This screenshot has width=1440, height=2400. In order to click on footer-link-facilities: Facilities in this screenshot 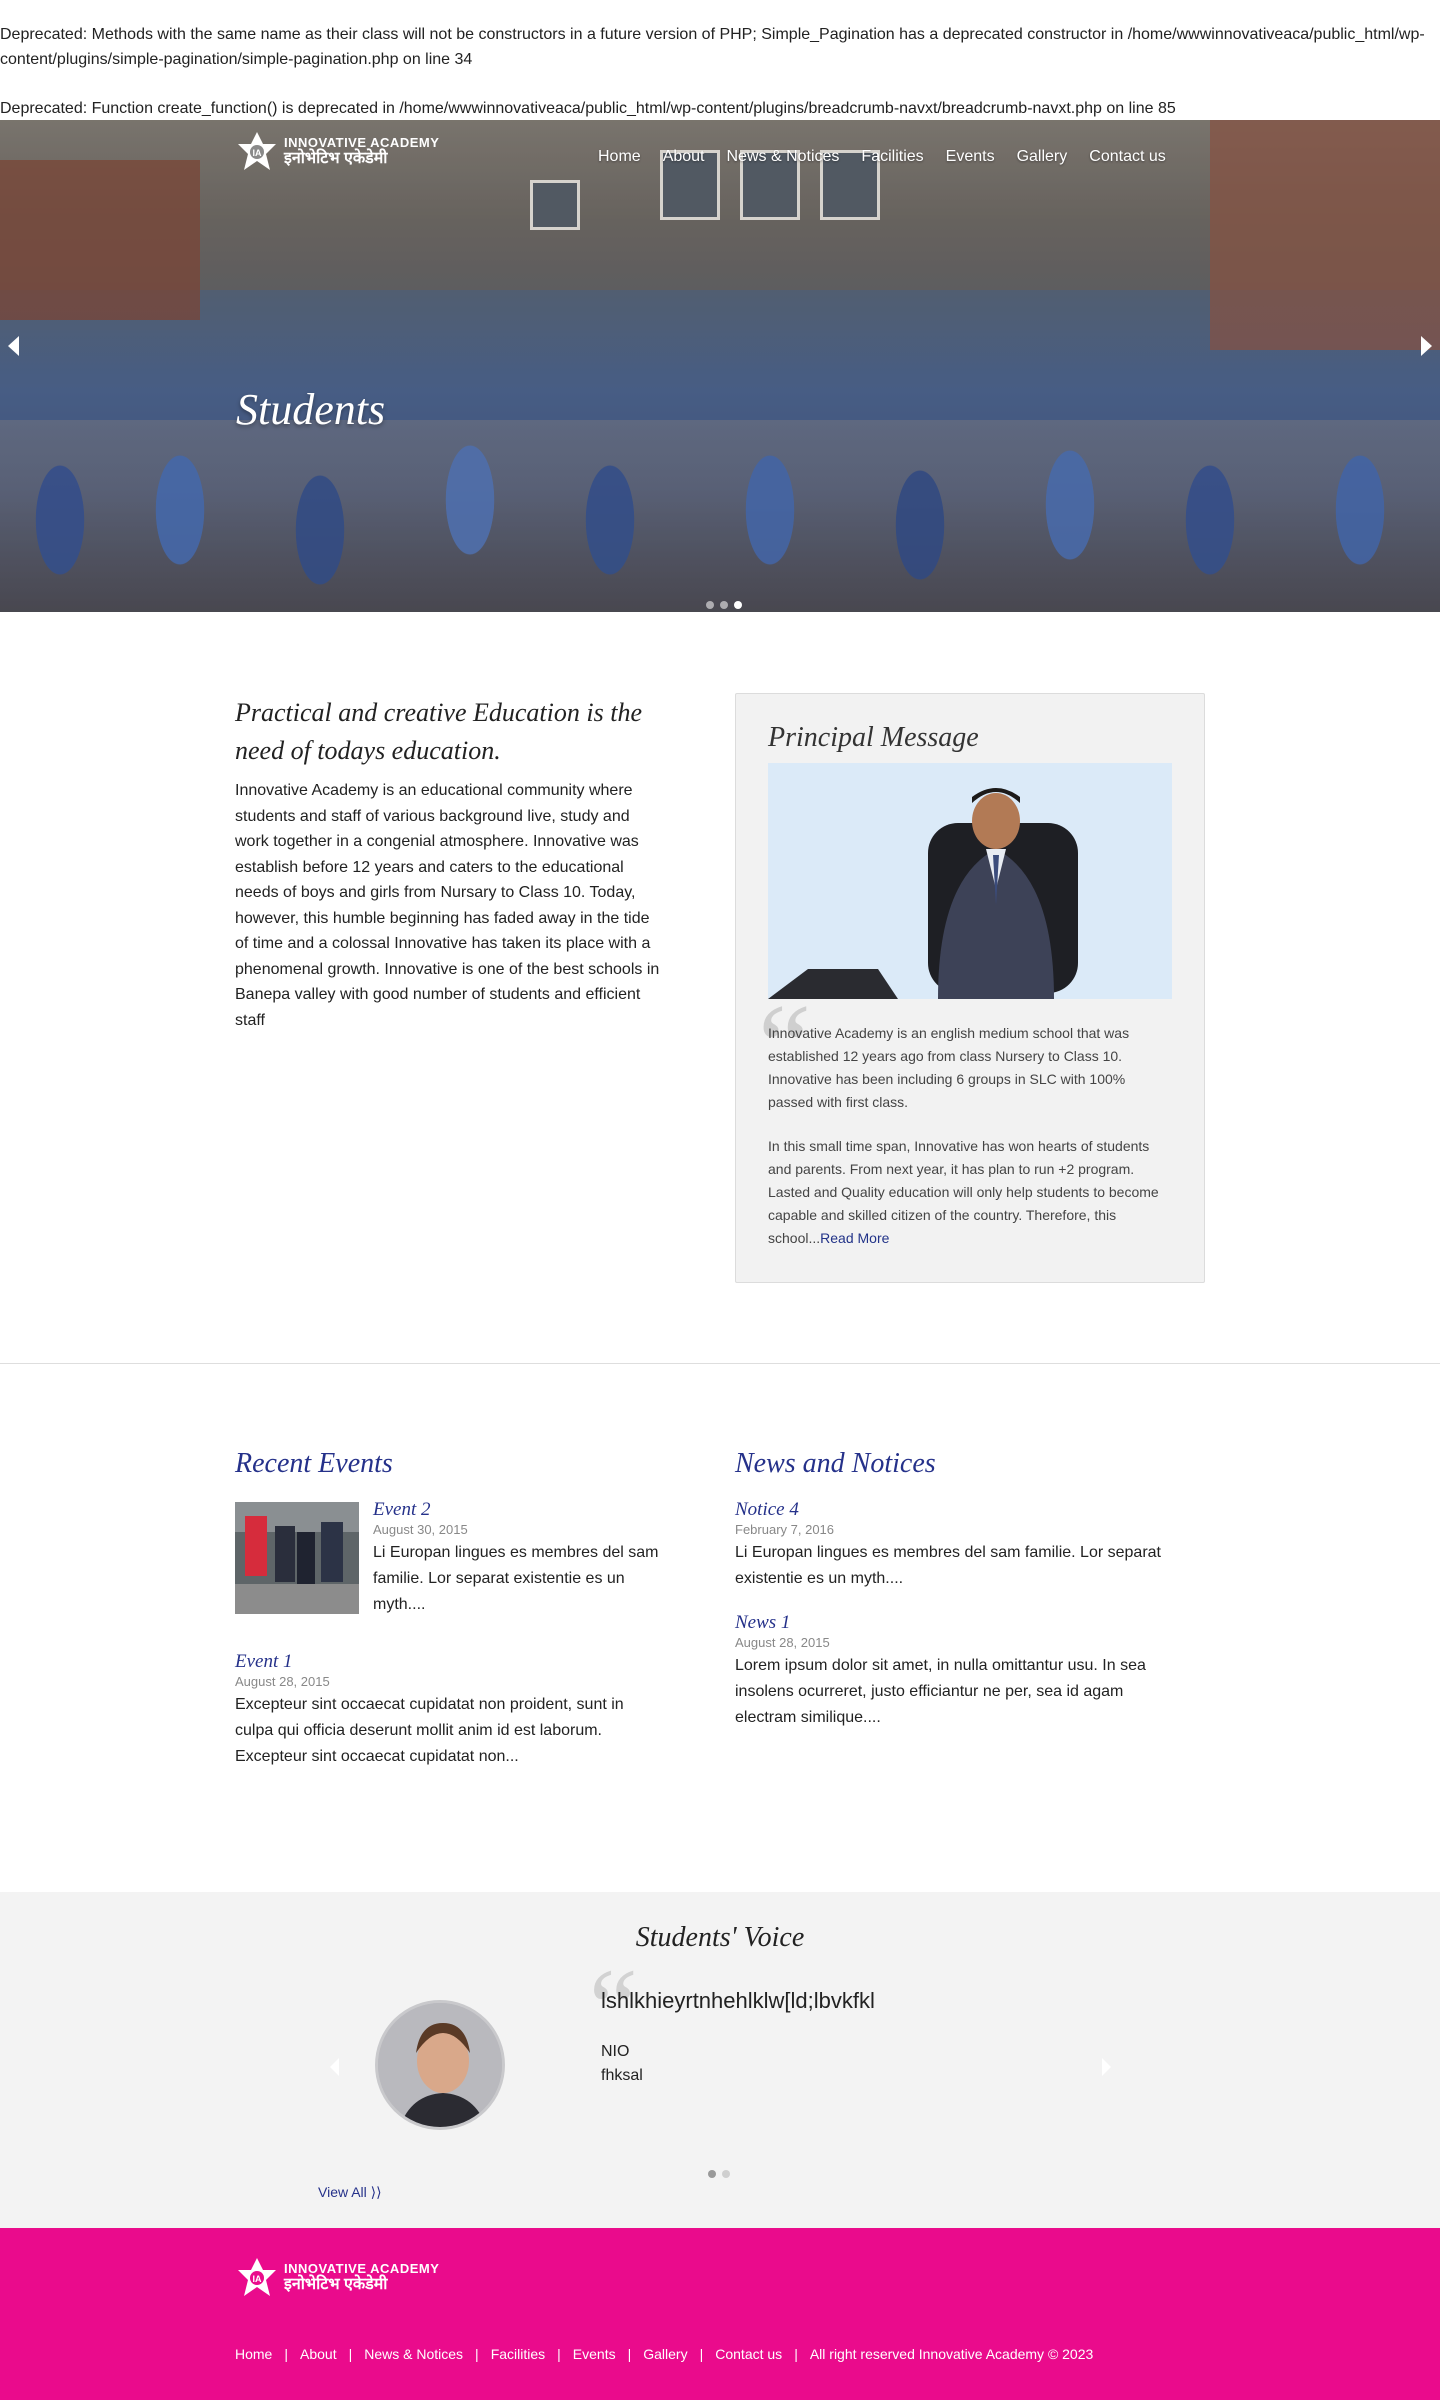, I will do `click(518, 2354)`.